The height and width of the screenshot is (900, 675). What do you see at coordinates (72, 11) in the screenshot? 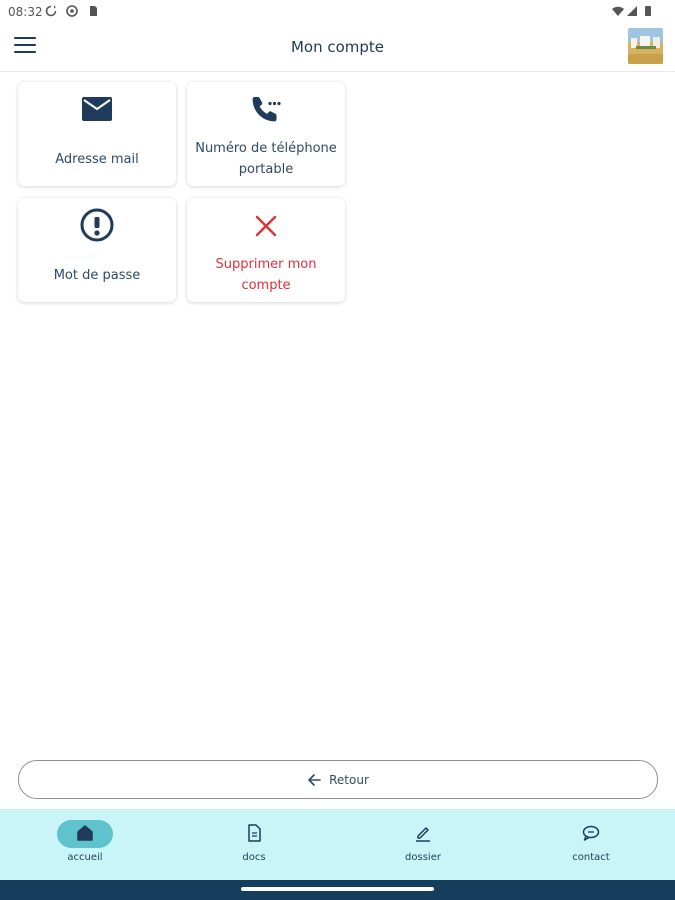
I see `settings-status-icon` at bounding box center [72, 11].